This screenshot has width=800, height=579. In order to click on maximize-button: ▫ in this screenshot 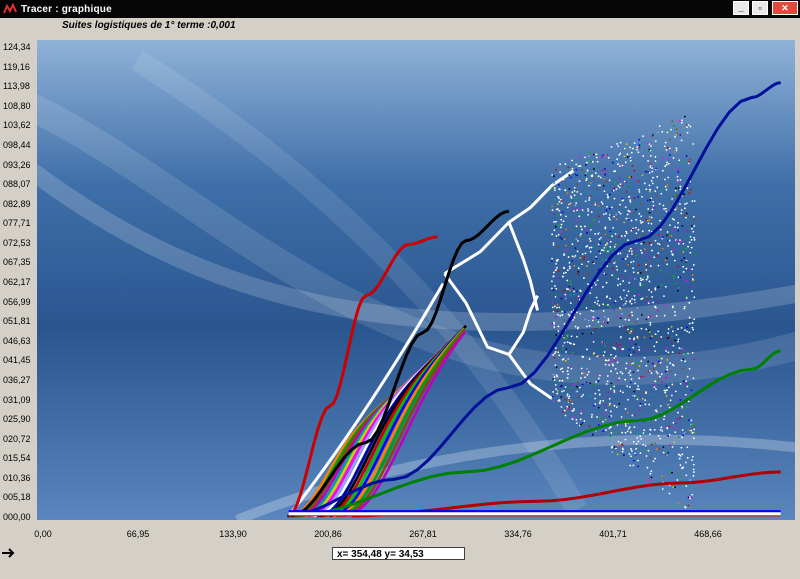, I will do `click(760, 8)`.